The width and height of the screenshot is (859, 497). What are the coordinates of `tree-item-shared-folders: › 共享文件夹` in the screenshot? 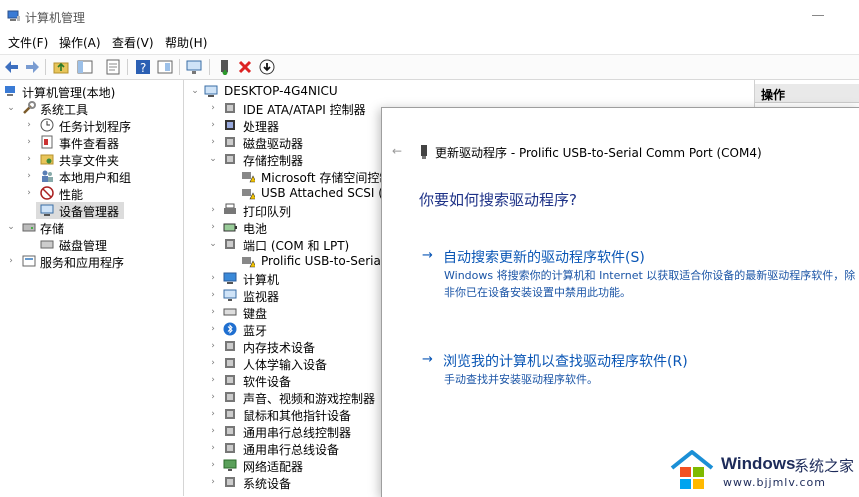 It's located at (91, 159).